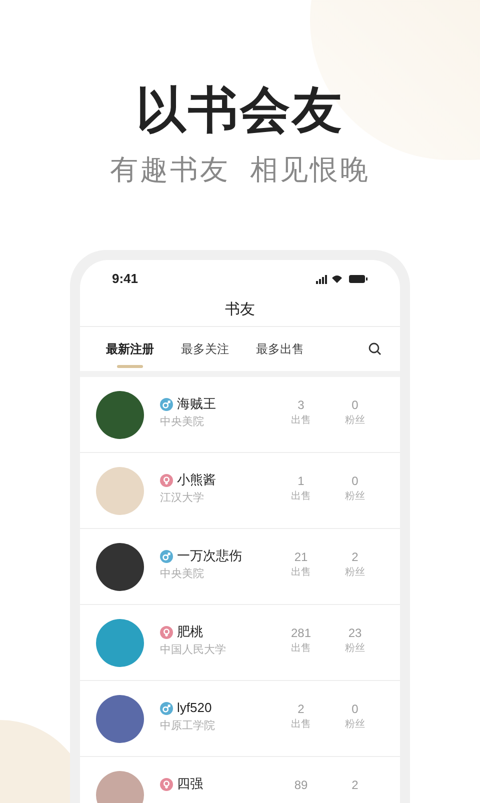 The image size is (480, 803). I want to click on status-time: 9:41, so click(125, 279).